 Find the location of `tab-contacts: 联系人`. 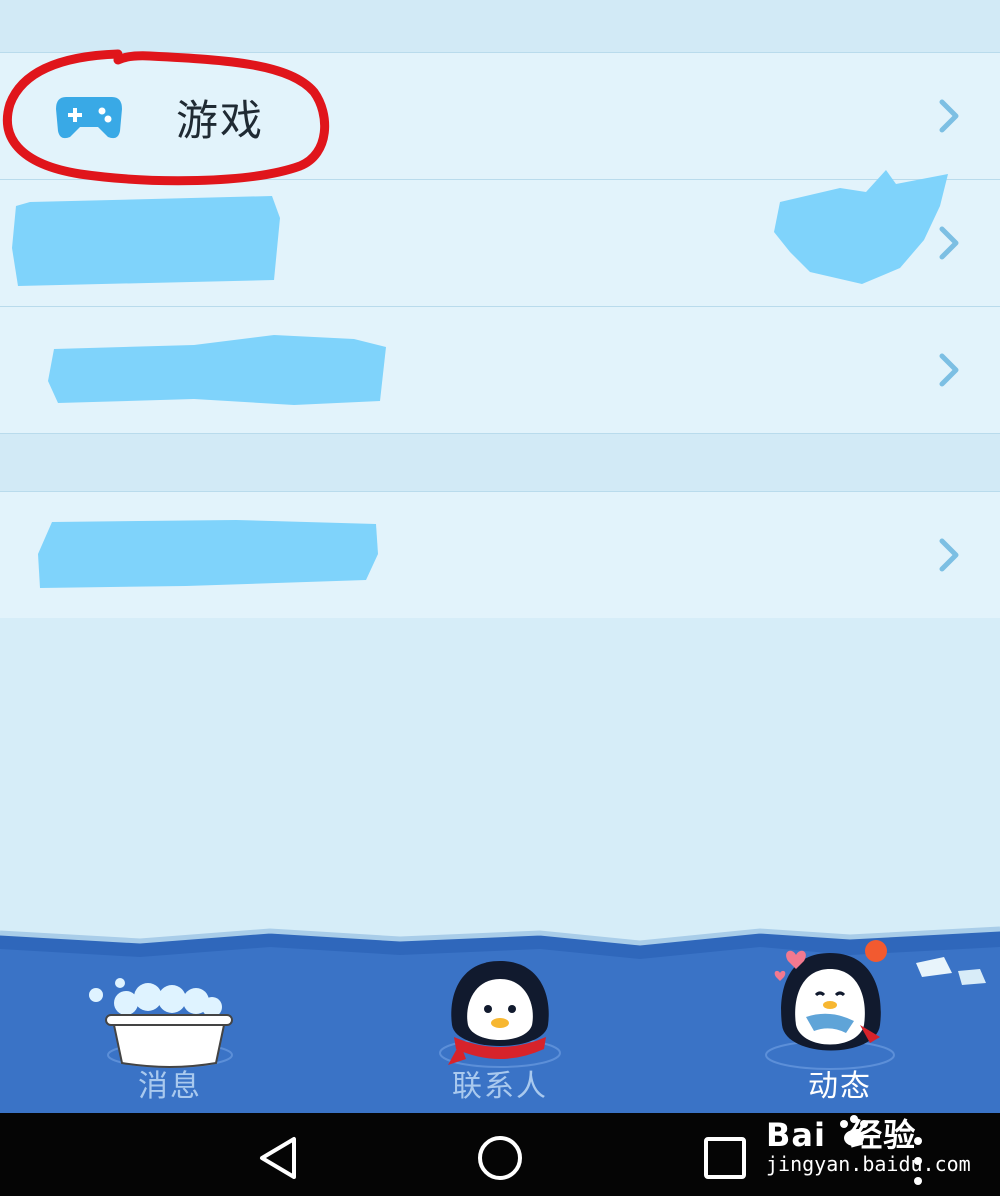

tab-contacts: 联系人 is located at coordinates (500, 1019).